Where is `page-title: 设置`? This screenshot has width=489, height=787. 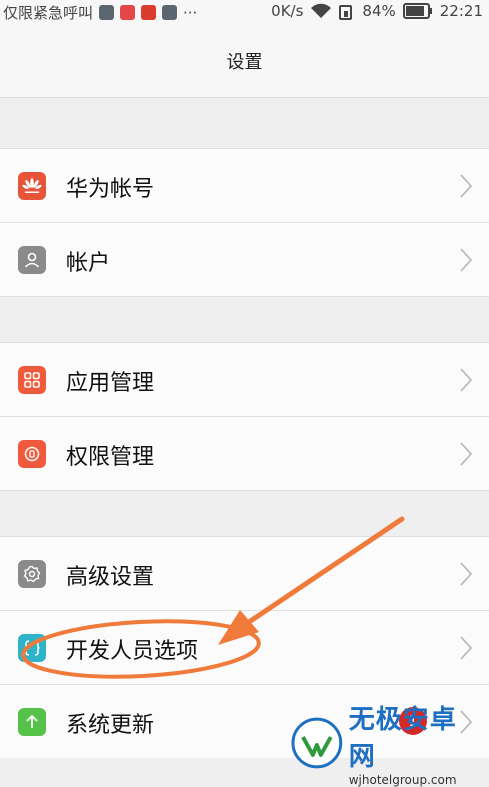 page-title: 设置 is located at coordinates (244, 62).